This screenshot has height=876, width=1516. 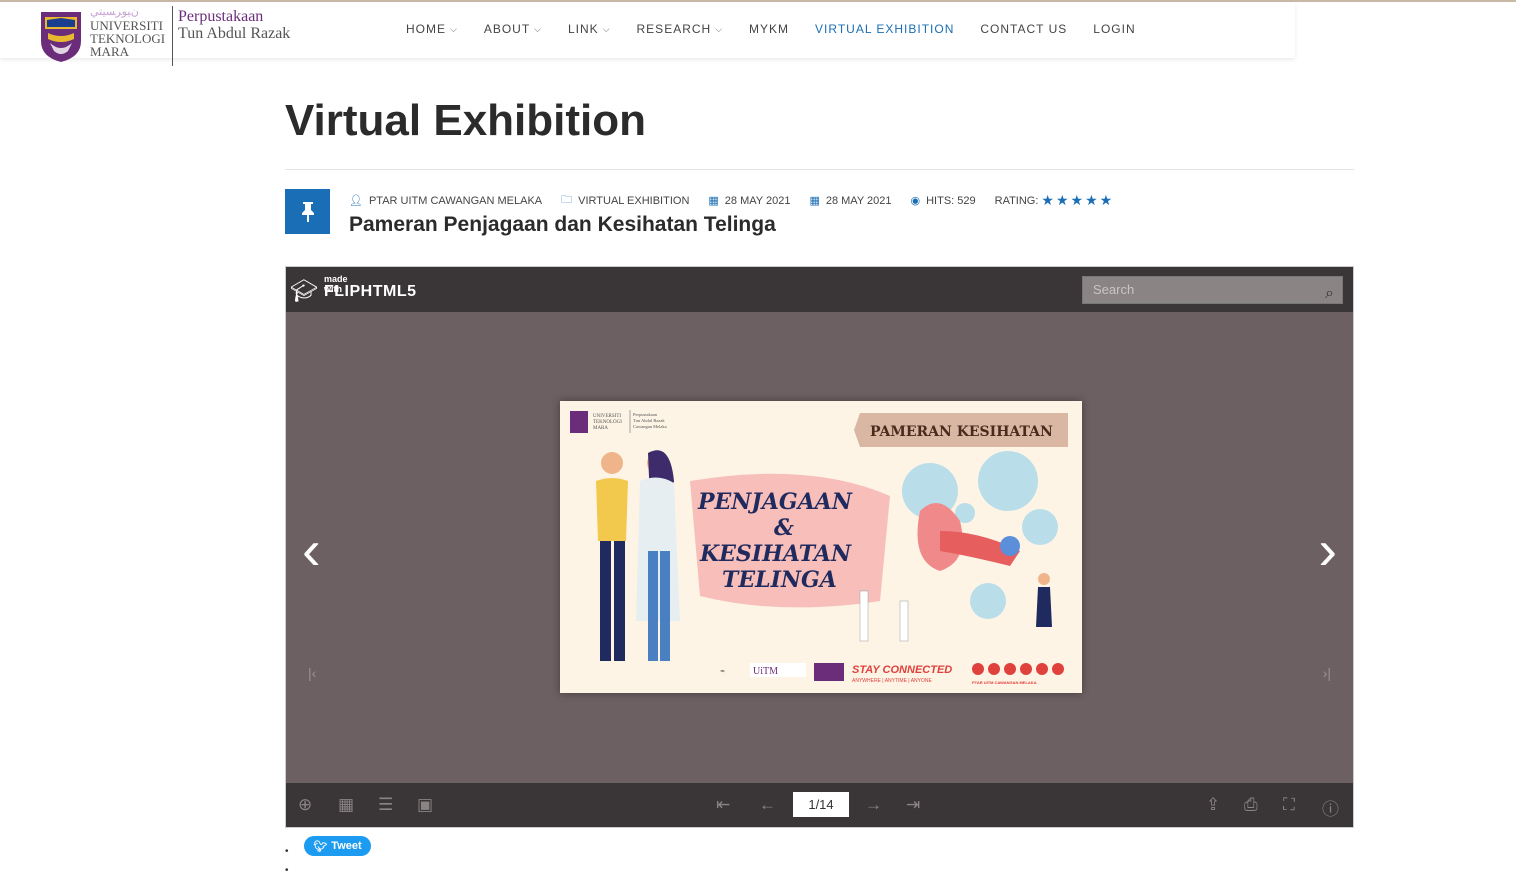 What do you see at coordinates (607, 422) in the screenshot?
I see `svg-text: TEKNOLOGI` at bounding box center [607, 422].